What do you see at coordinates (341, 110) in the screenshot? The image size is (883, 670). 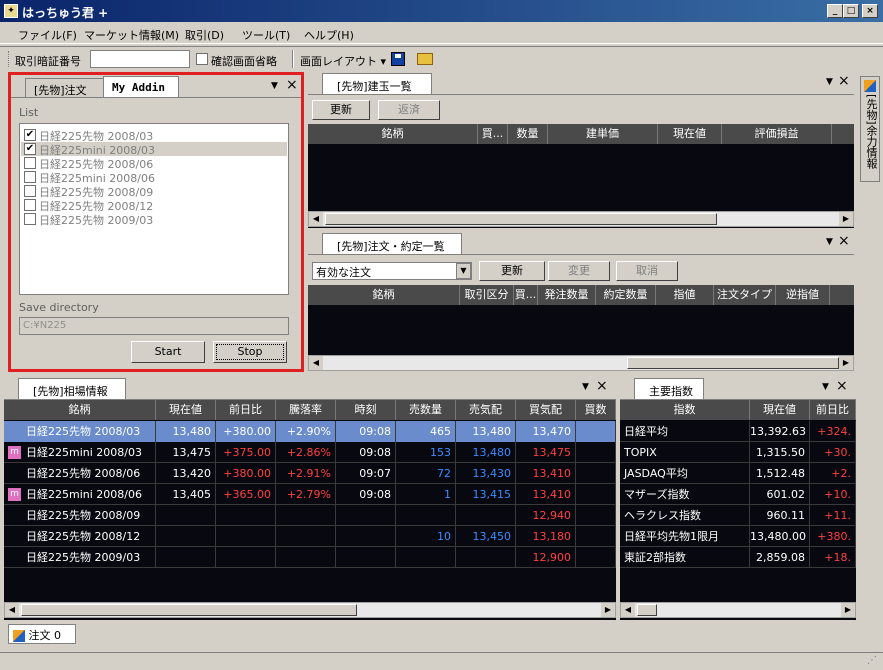 I see `positions-refresh-button: 更新` at bounding box center [341, 110].